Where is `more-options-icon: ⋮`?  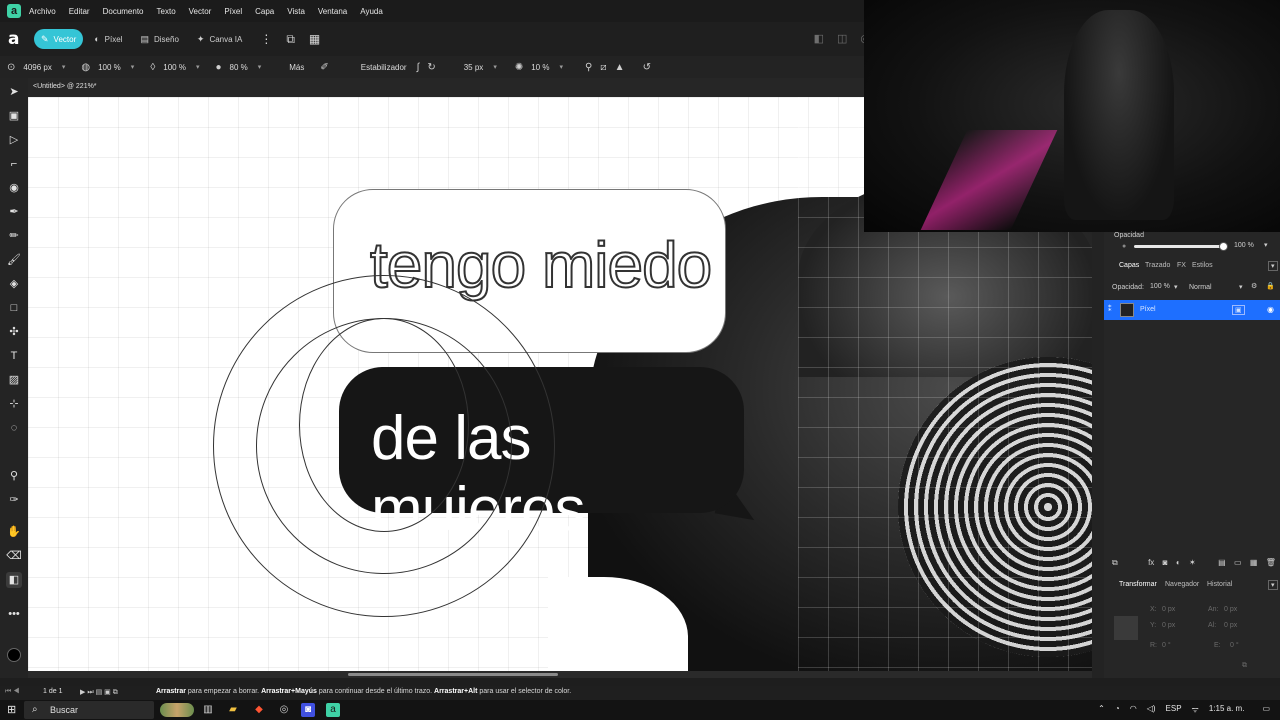
more-options-icon: ⋮ is located at coordinates (266, 39).